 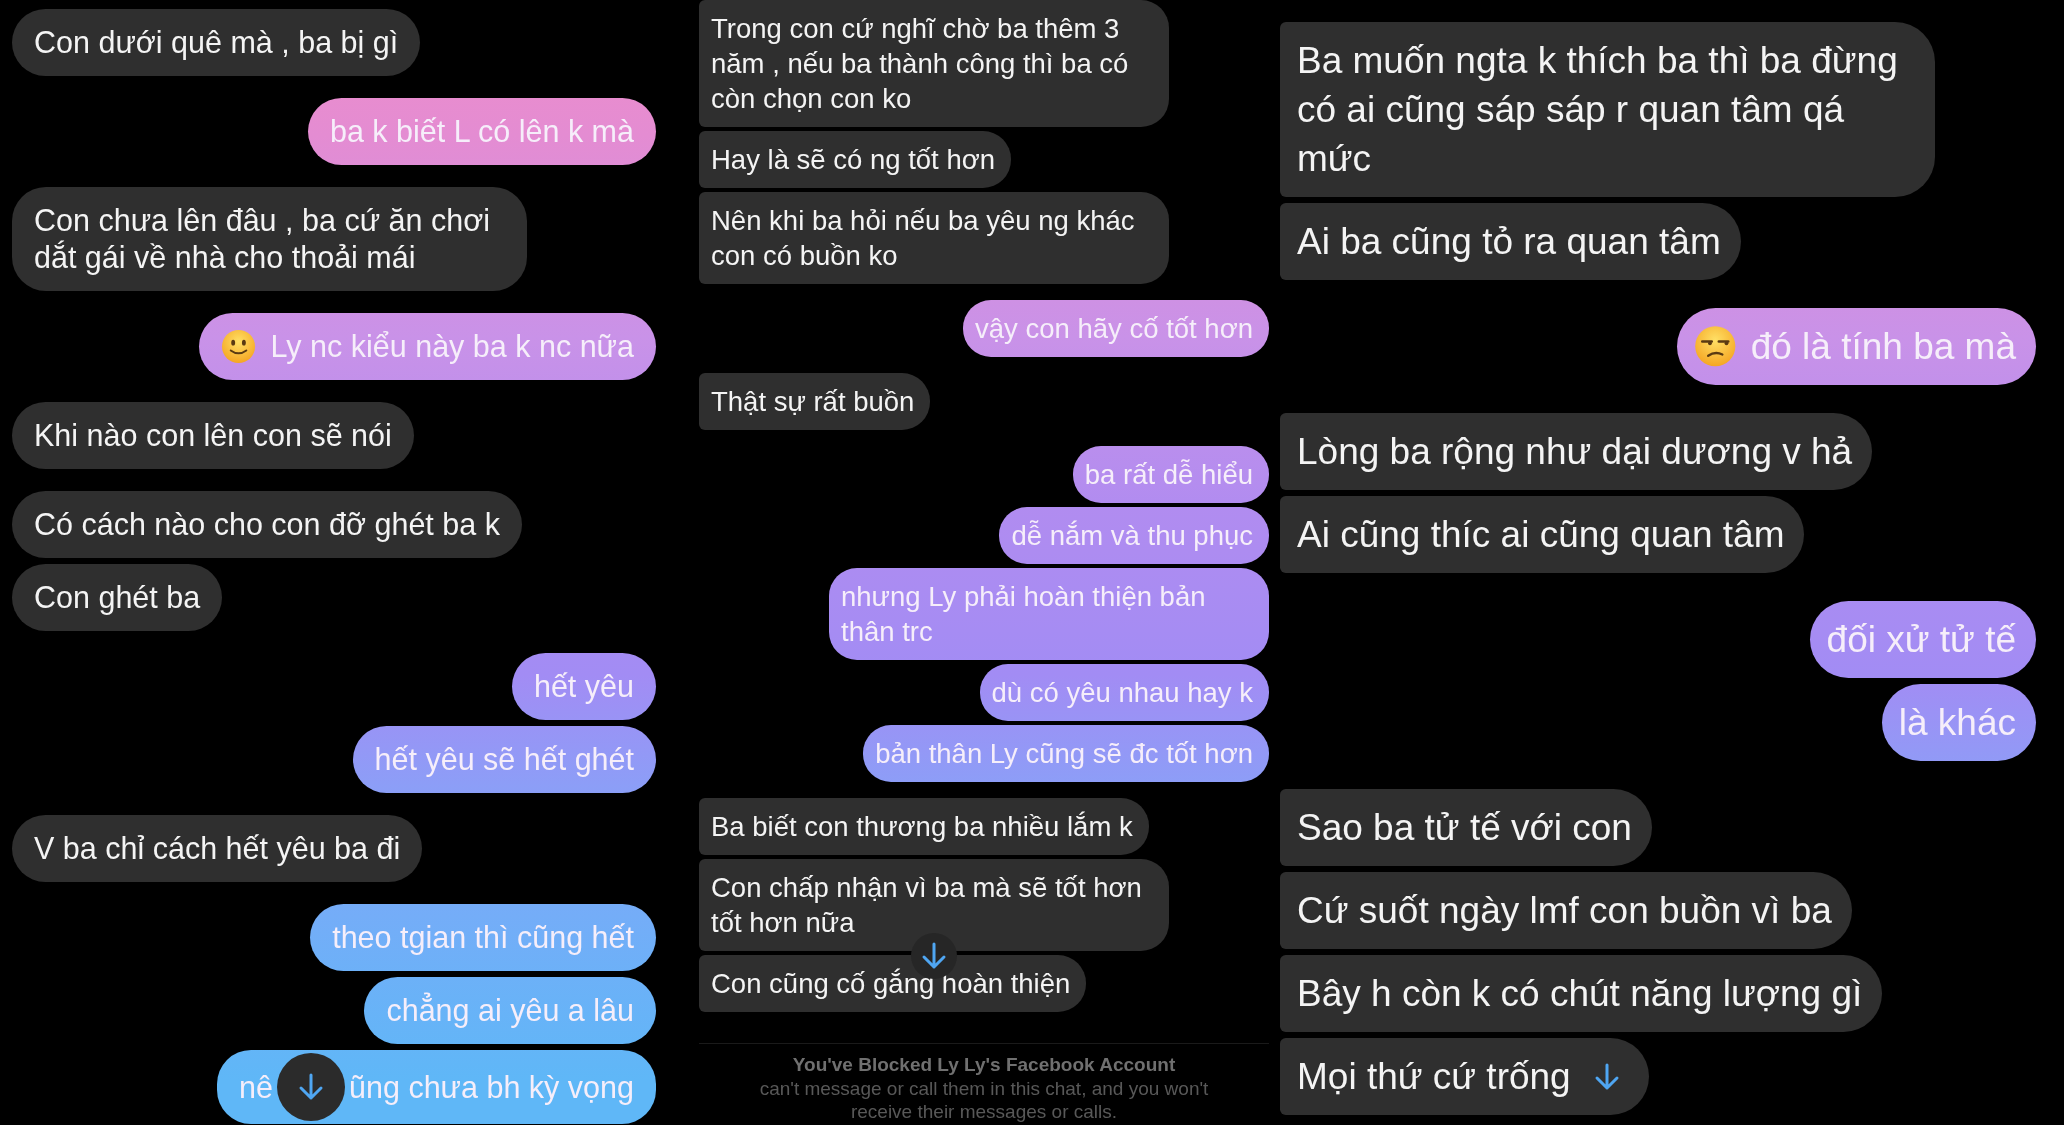 I want to click on message-text: ũng chưa bh kỳ vọng, so click(x=491, y=1087).